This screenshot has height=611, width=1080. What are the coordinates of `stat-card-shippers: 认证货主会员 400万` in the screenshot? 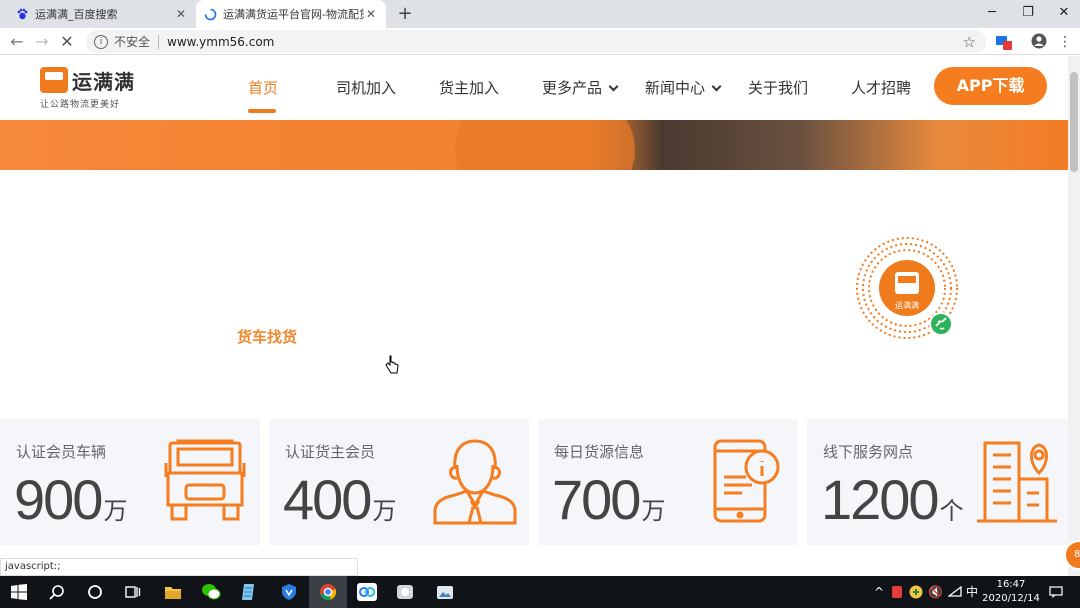 It's located at (399, 482).